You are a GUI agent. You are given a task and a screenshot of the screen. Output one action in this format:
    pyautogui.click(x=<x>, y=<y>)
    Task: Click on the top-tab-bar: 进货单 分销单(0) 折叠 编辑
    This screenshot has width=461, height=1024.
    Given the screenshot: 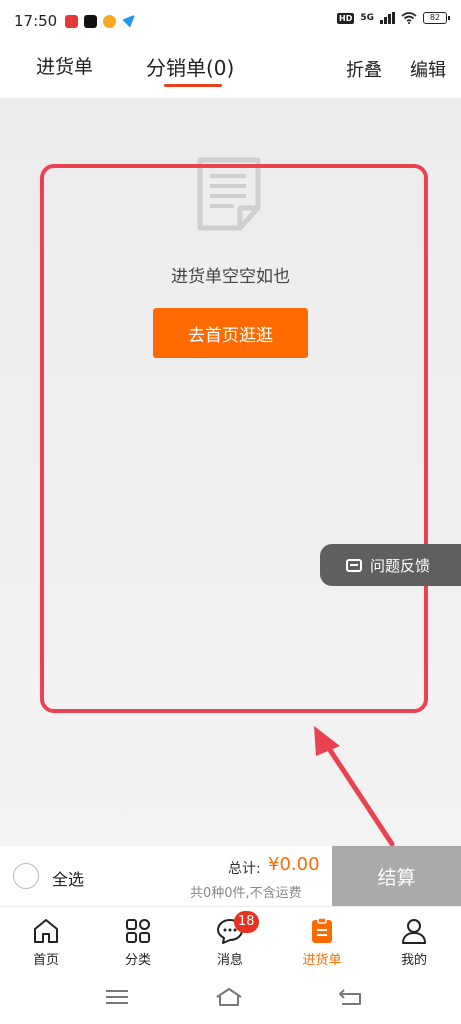 What is the action you would take?
    pyautogui.click(x=230, y=70)
    